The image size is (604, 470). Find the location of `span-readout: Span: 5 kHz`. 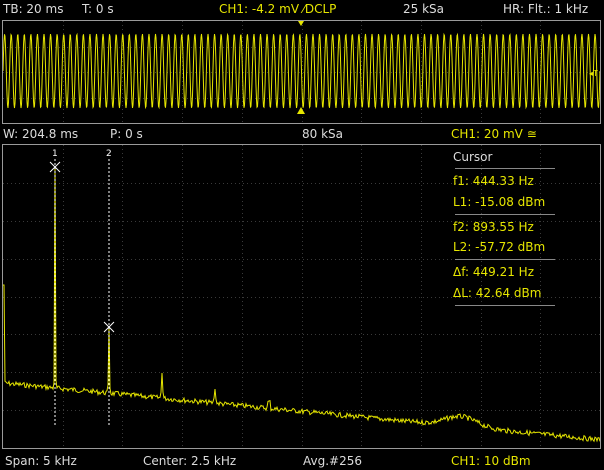

span-readout: Span: 5 kHz is located at coordinates (41, 461).